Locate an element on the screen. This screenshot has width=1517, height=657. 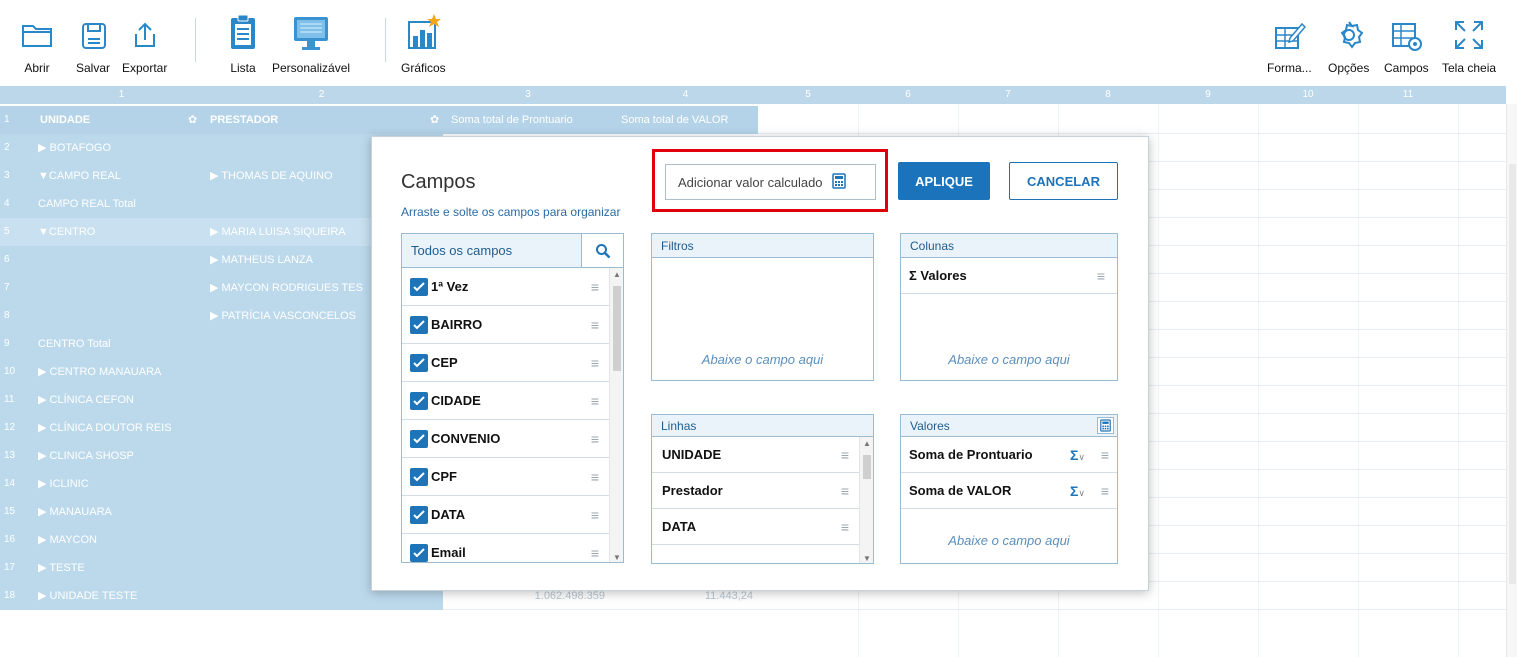
search-icon is located at coordinates (602, 250).